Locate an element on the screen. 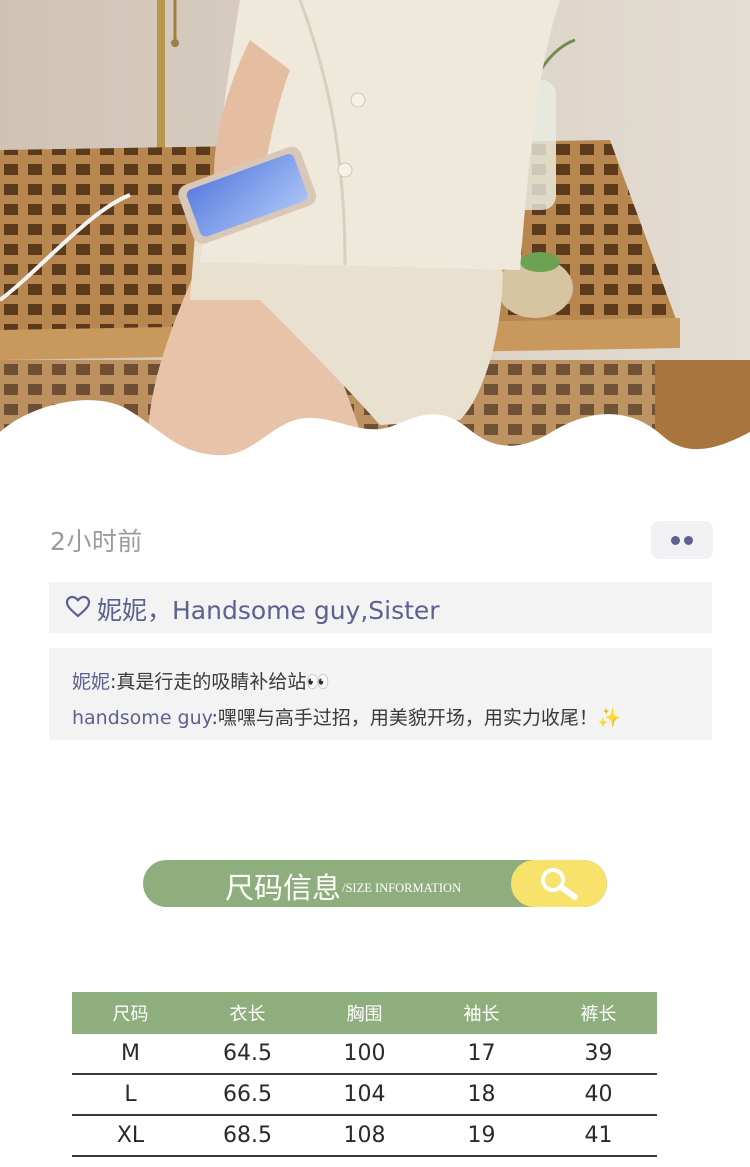 The width and height of the screenshot is (750, 1167). size-info-subtitle: /SIZE INFORMATION is located at coordinates (402, 888).